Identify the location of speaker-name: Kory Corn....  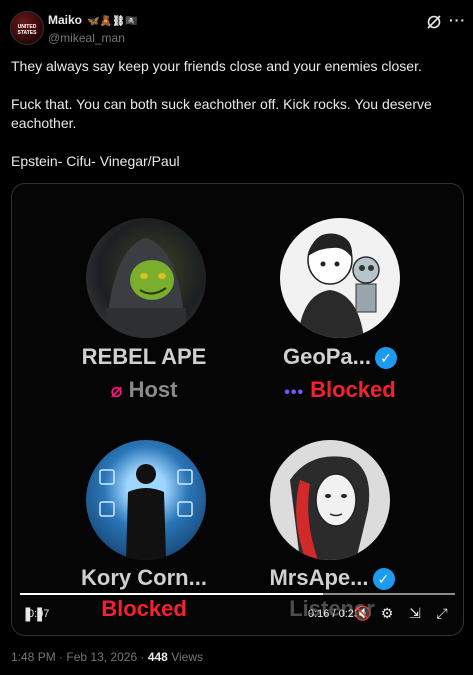
(144, 577).